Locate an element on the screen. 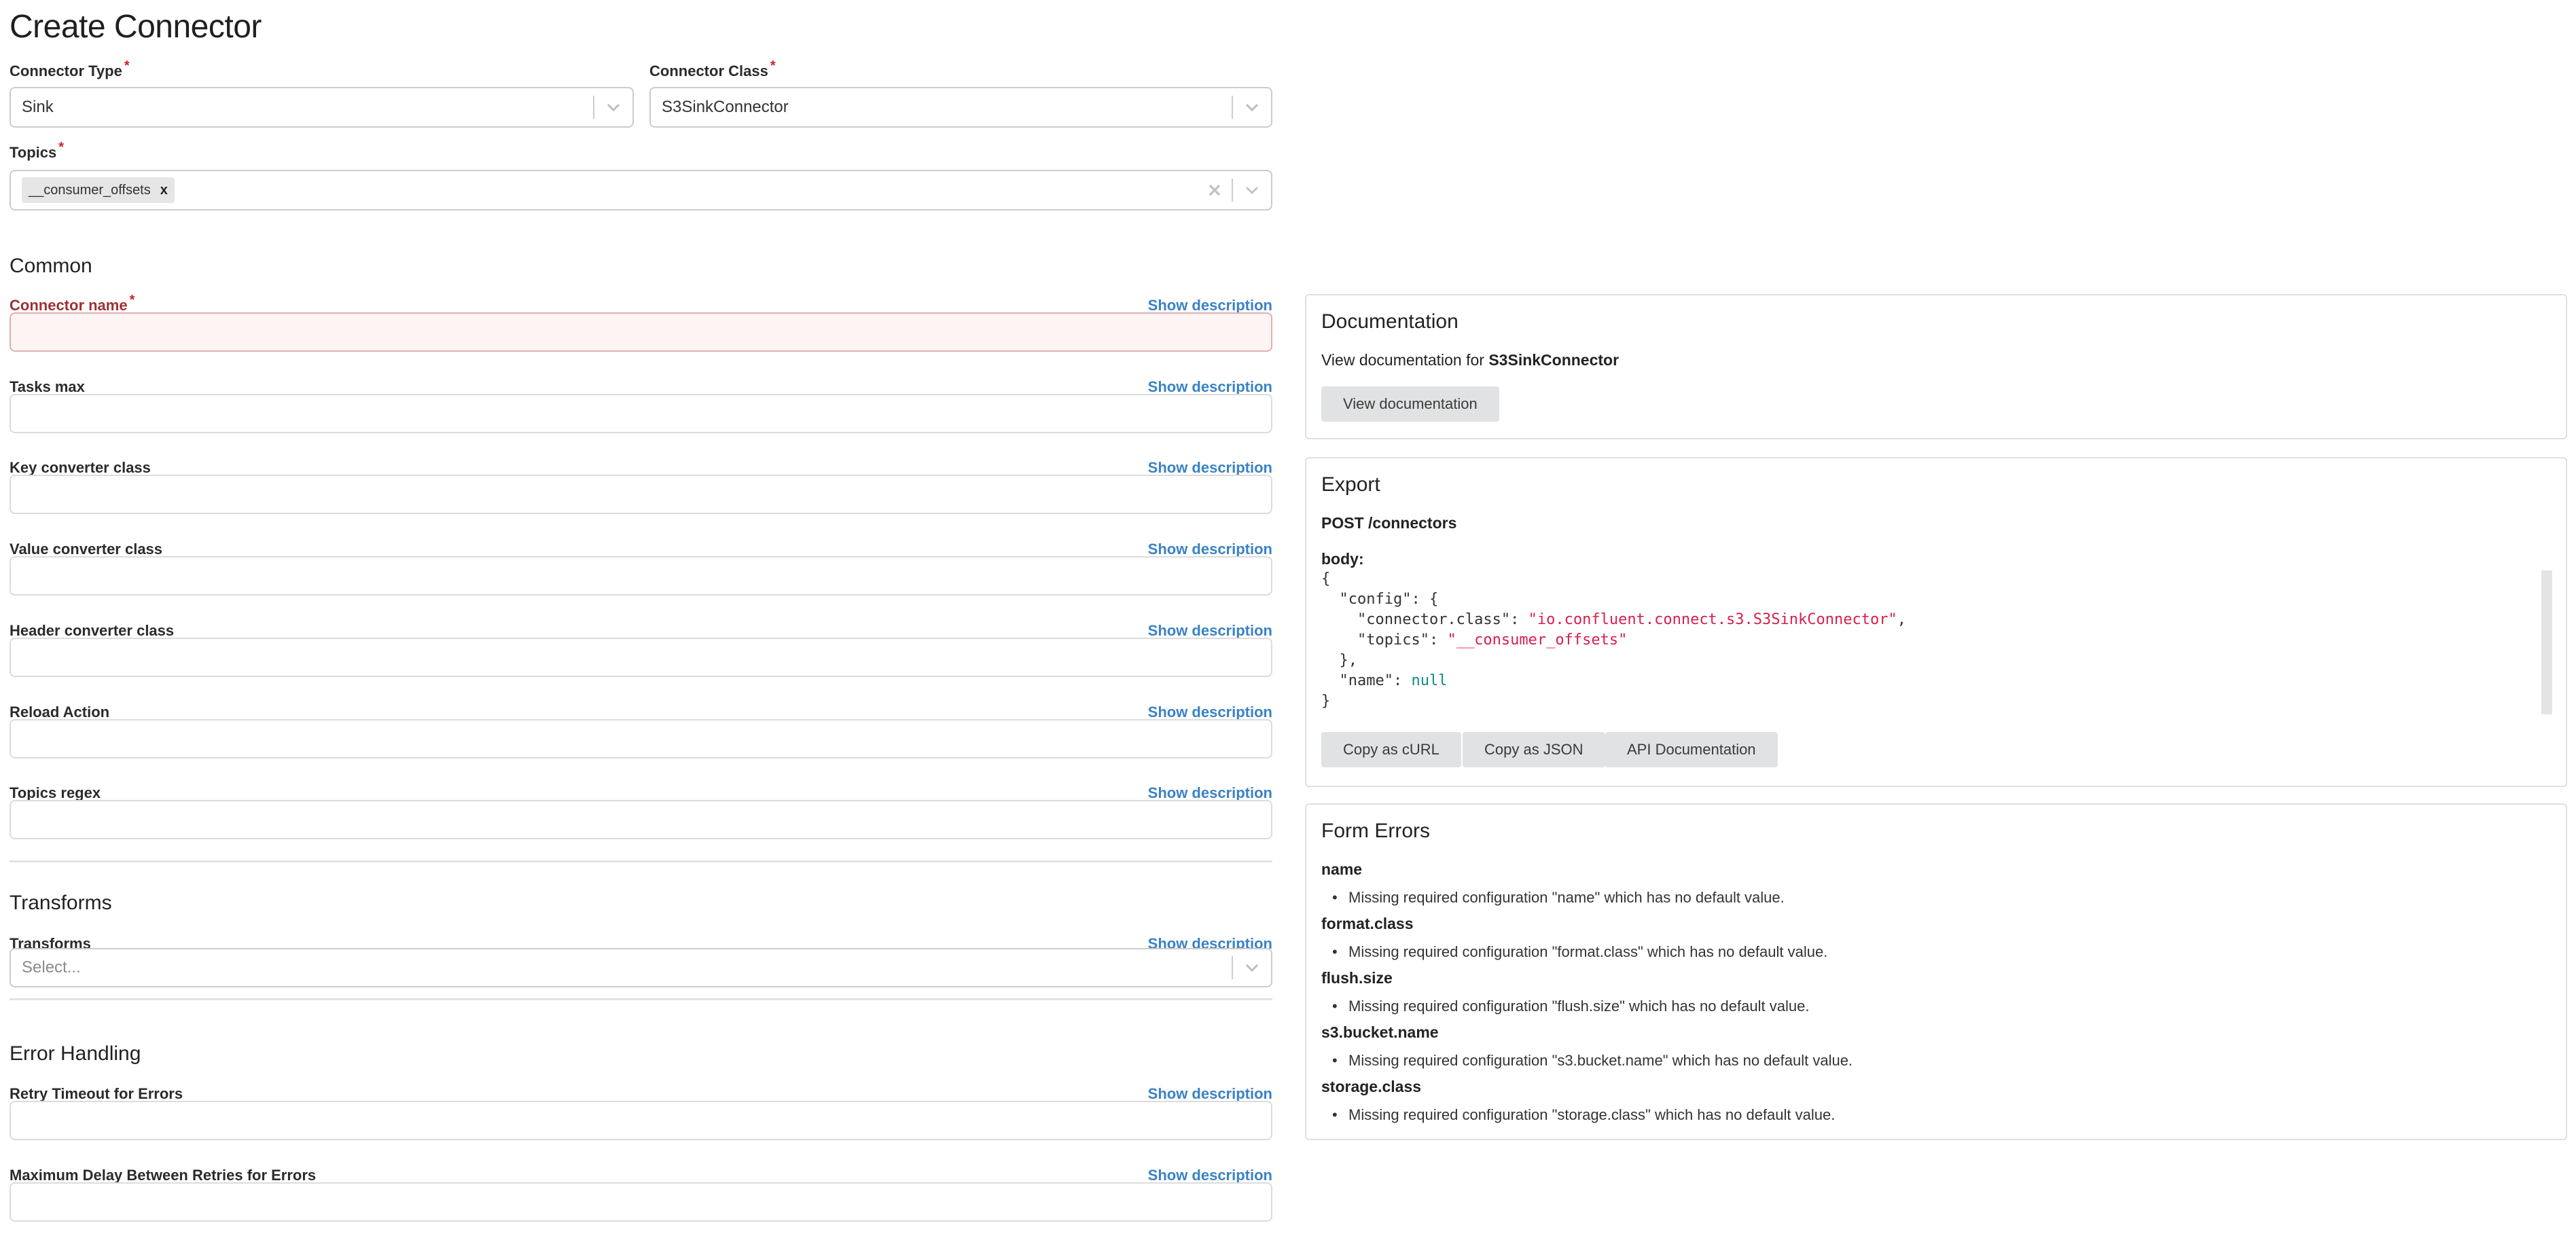  topic-chip-label: __consumer_offsets is located at coordinates (90, 190).